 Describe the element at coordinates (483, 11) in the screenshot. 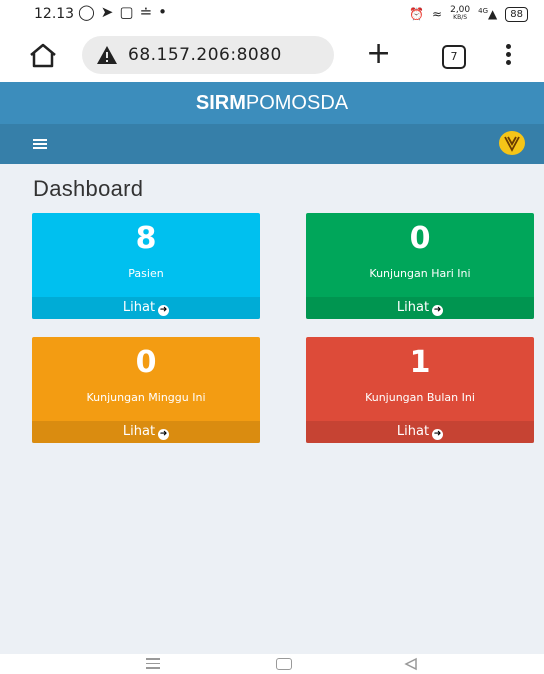

I see `network-type: 4G` at that location.